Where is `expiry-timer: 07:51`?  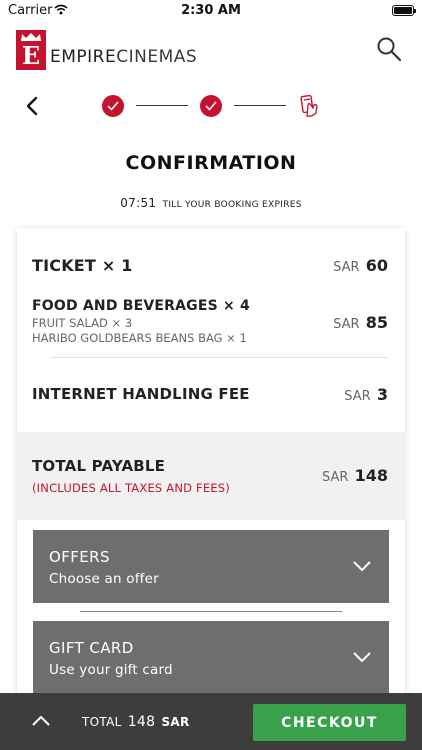 expiry-timer: 07:51 is located at coordinates (138, 203).